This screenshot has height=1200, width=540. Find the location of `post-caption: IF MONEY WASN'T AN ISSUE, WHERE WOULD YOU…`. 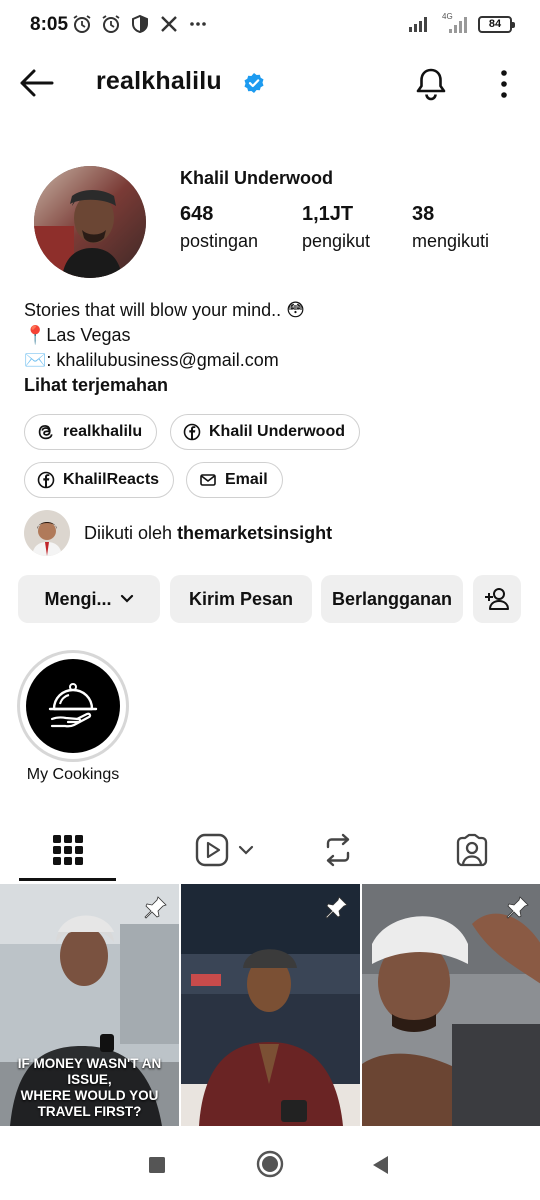

post-caption: IF MONEY WASN'T AN ISSUE, WHERE WOULD YOU… is located at coordinates (89, 1087).